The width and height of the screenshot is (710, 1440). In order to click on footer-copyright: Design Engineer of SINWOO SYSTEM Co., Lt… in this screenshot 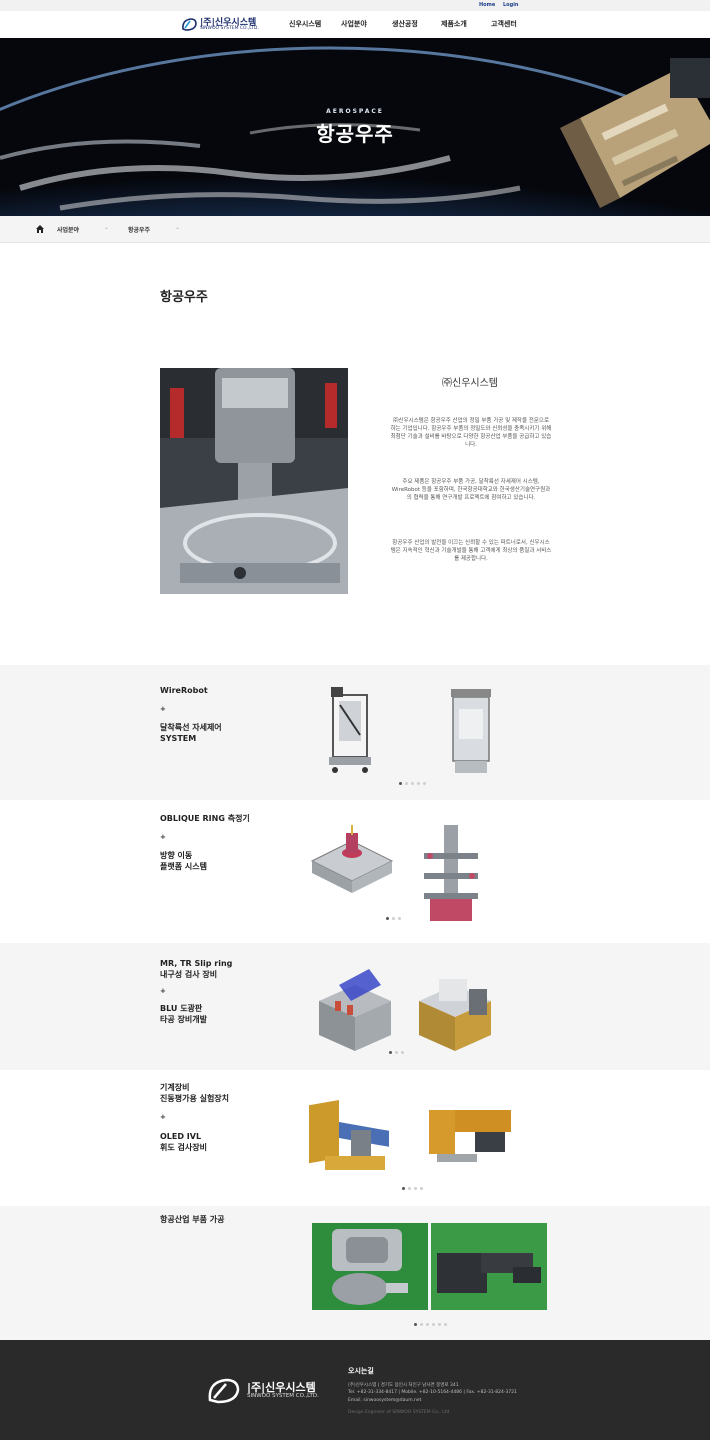, I will do `click(399, 1412)`.